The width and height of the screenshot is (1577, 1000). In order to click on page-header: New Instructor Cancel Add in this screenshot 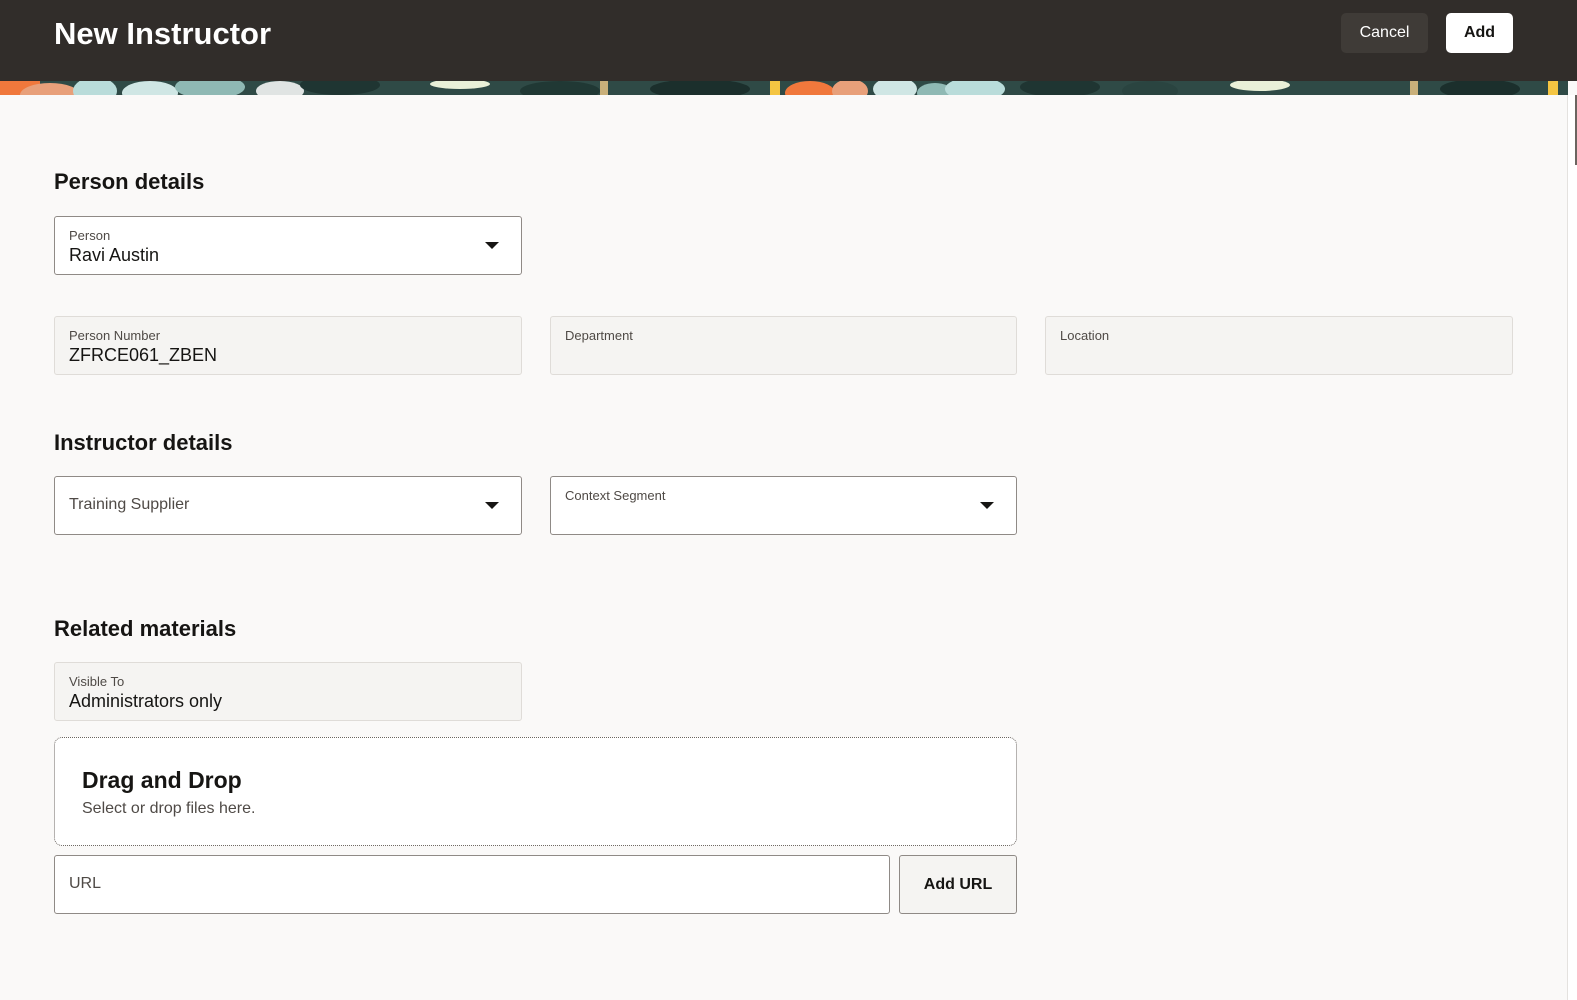, I will do `click(788, 40)`.